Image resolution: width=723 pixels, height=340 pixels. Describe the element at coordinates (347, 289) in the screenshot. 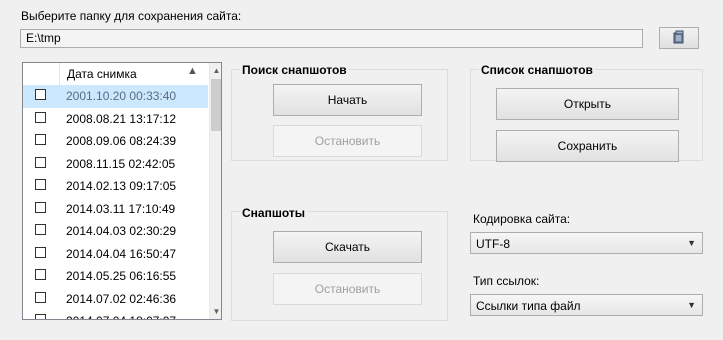

I see `stop-download-button: Остановить` at that location.